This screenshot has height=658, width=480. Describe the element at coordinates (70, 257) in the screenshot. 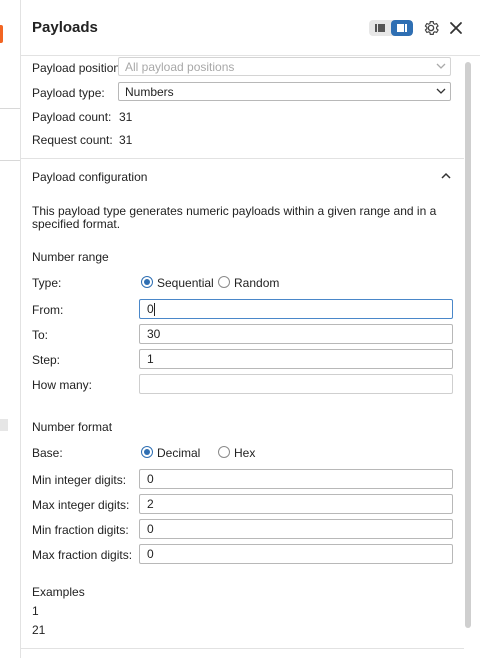

I see `number-range-heading: Number range` at that location.